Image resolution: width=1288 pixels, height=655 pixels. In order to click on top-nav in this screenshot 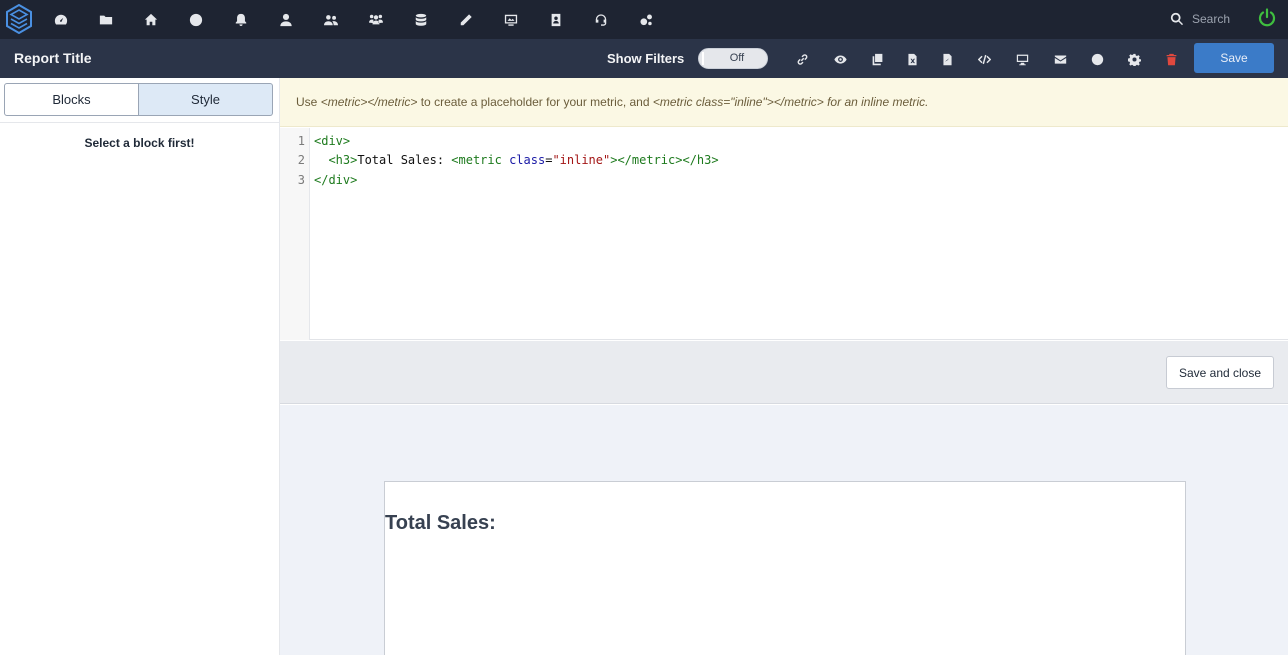, I will do `click(644, 19)`.